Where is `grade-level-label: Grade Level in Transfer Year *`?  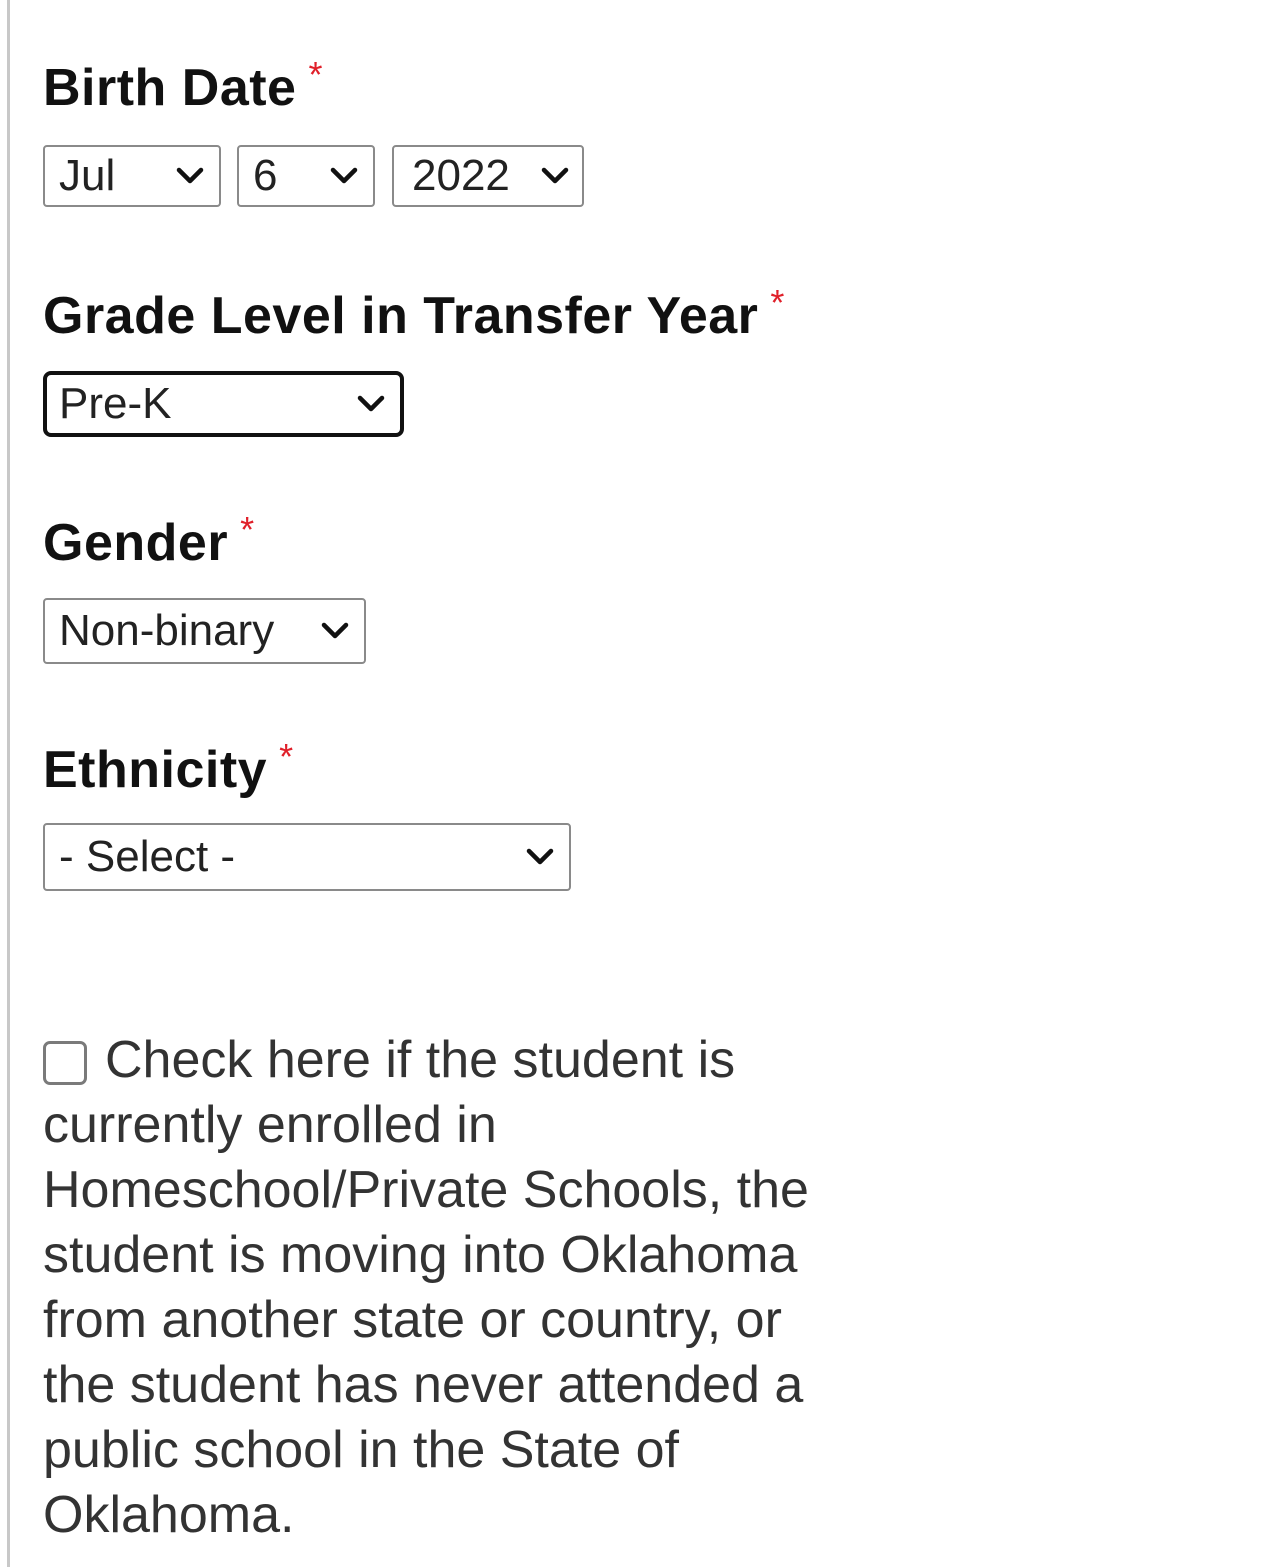
grade-level-label: Grade Level in Transfer Year * is located at coordinates (414, 314).